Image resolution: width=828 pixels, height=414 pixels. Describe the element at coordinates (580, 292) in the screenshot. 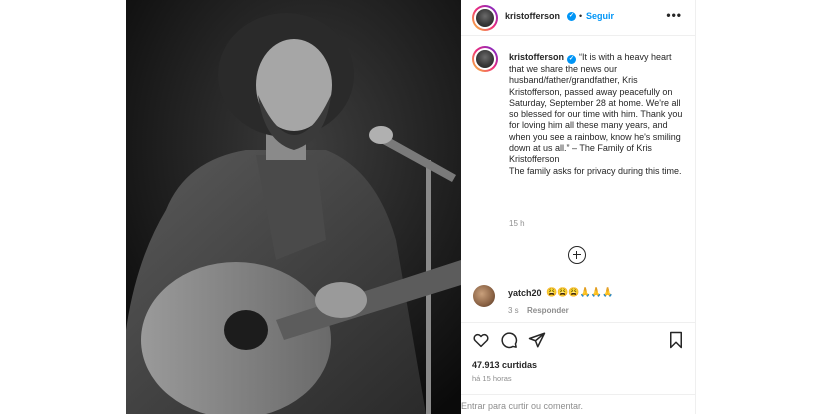

I see `comment-text: 😩😩😩🙏🙏🙏` at that location.